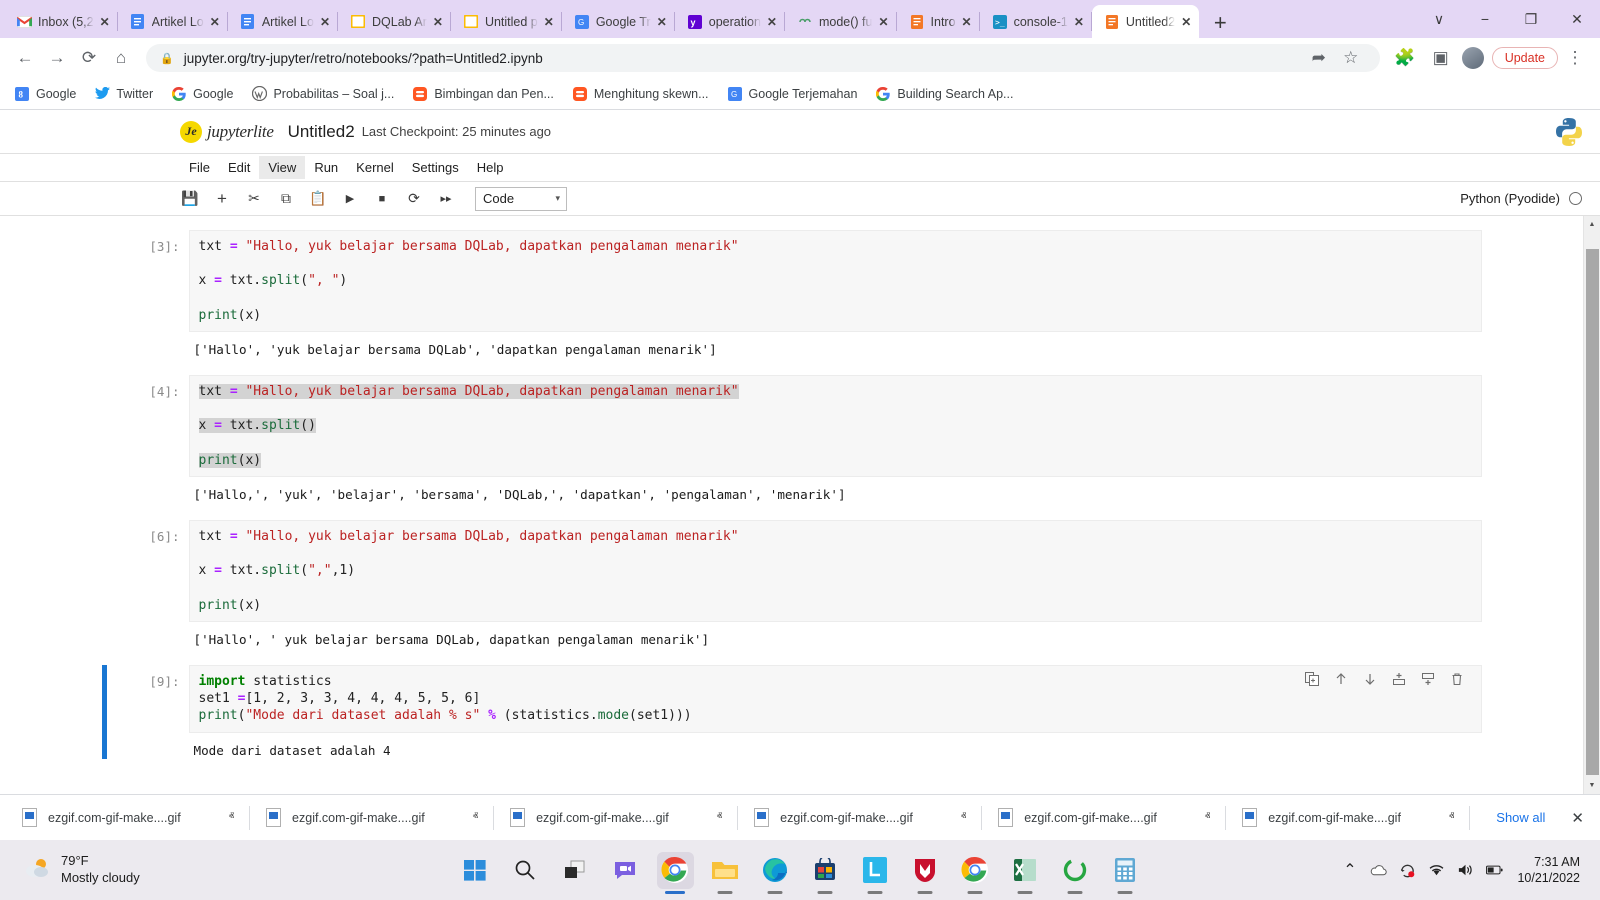 The height and width of the screenshot is (900, 1600). Describe the element at coordinates (414, 199) in the screenshot. I see `restart-kernel-button: ⟳` at that location.